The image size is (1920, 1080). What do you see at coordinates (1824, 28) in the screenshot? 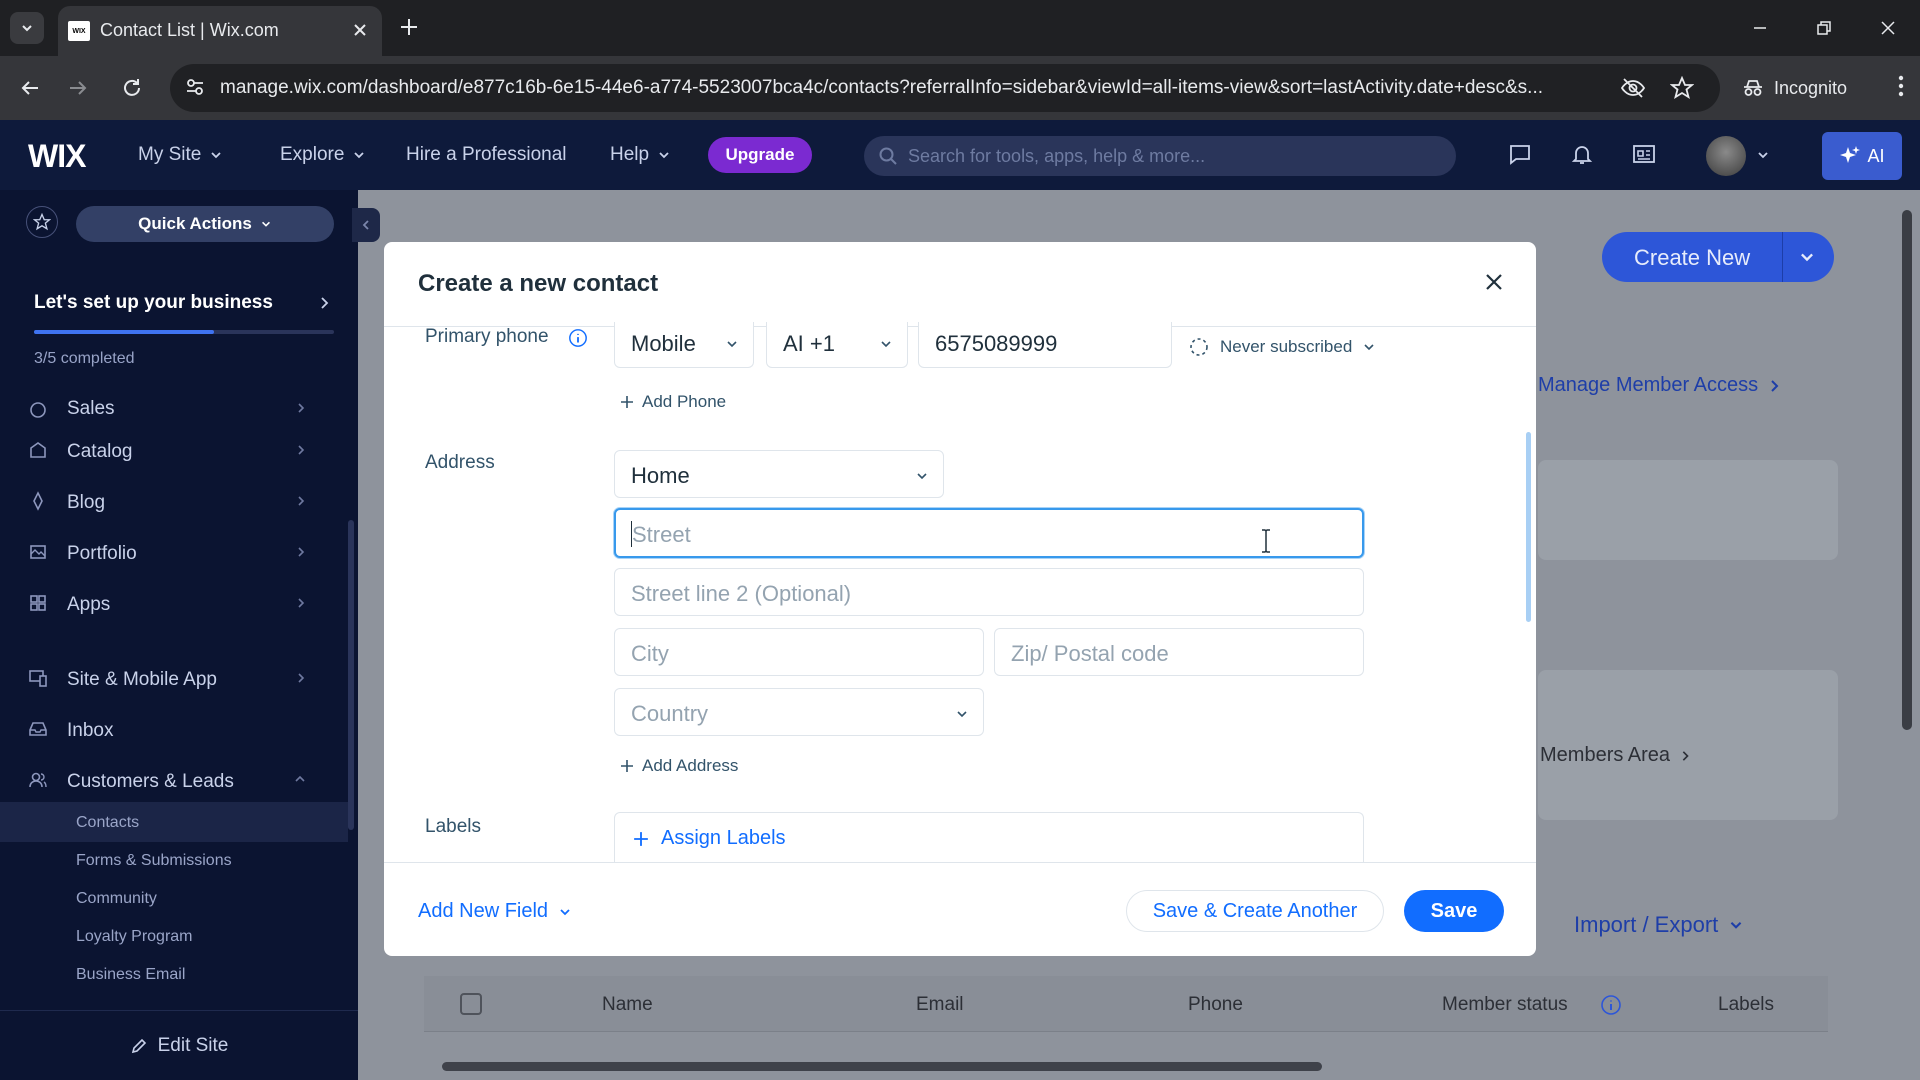
I see `restore-button` at bounding box center [1824, 28].